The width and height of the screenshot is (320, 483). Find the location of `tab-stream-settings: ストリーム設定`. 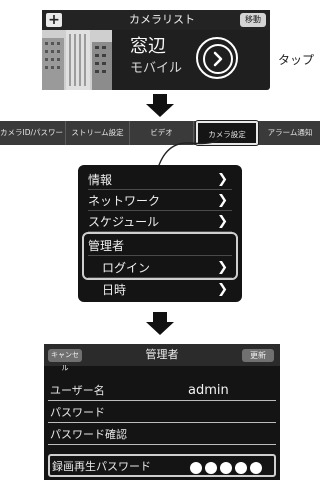

tab-stream-settings: ストリーム設定 is located at coordinates (98, 133).